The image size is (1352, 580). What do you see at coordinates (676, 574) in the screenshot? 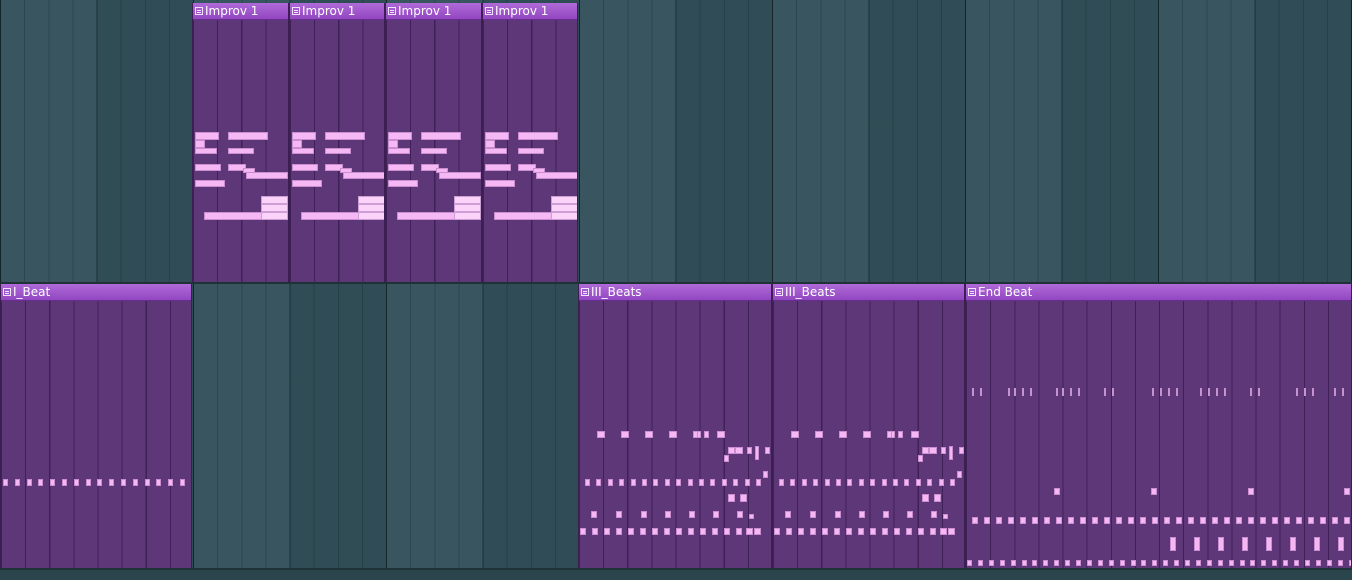
I see `playlist-bottom-strip` at bounding box center [676, 574].